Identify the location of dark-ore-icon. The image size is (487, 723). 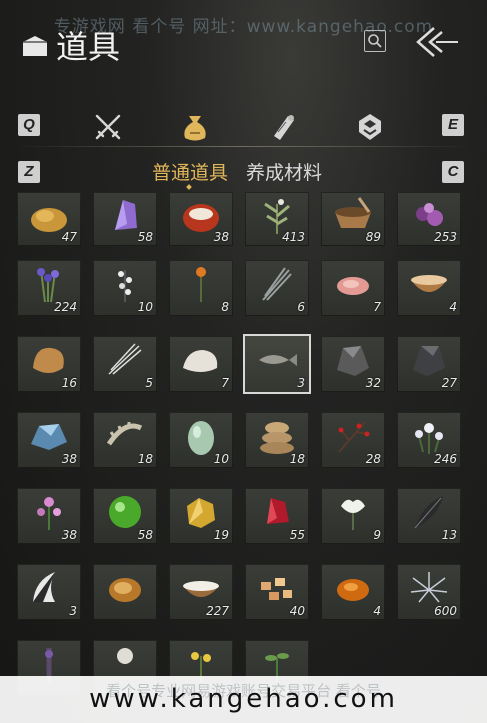
(429, 361).